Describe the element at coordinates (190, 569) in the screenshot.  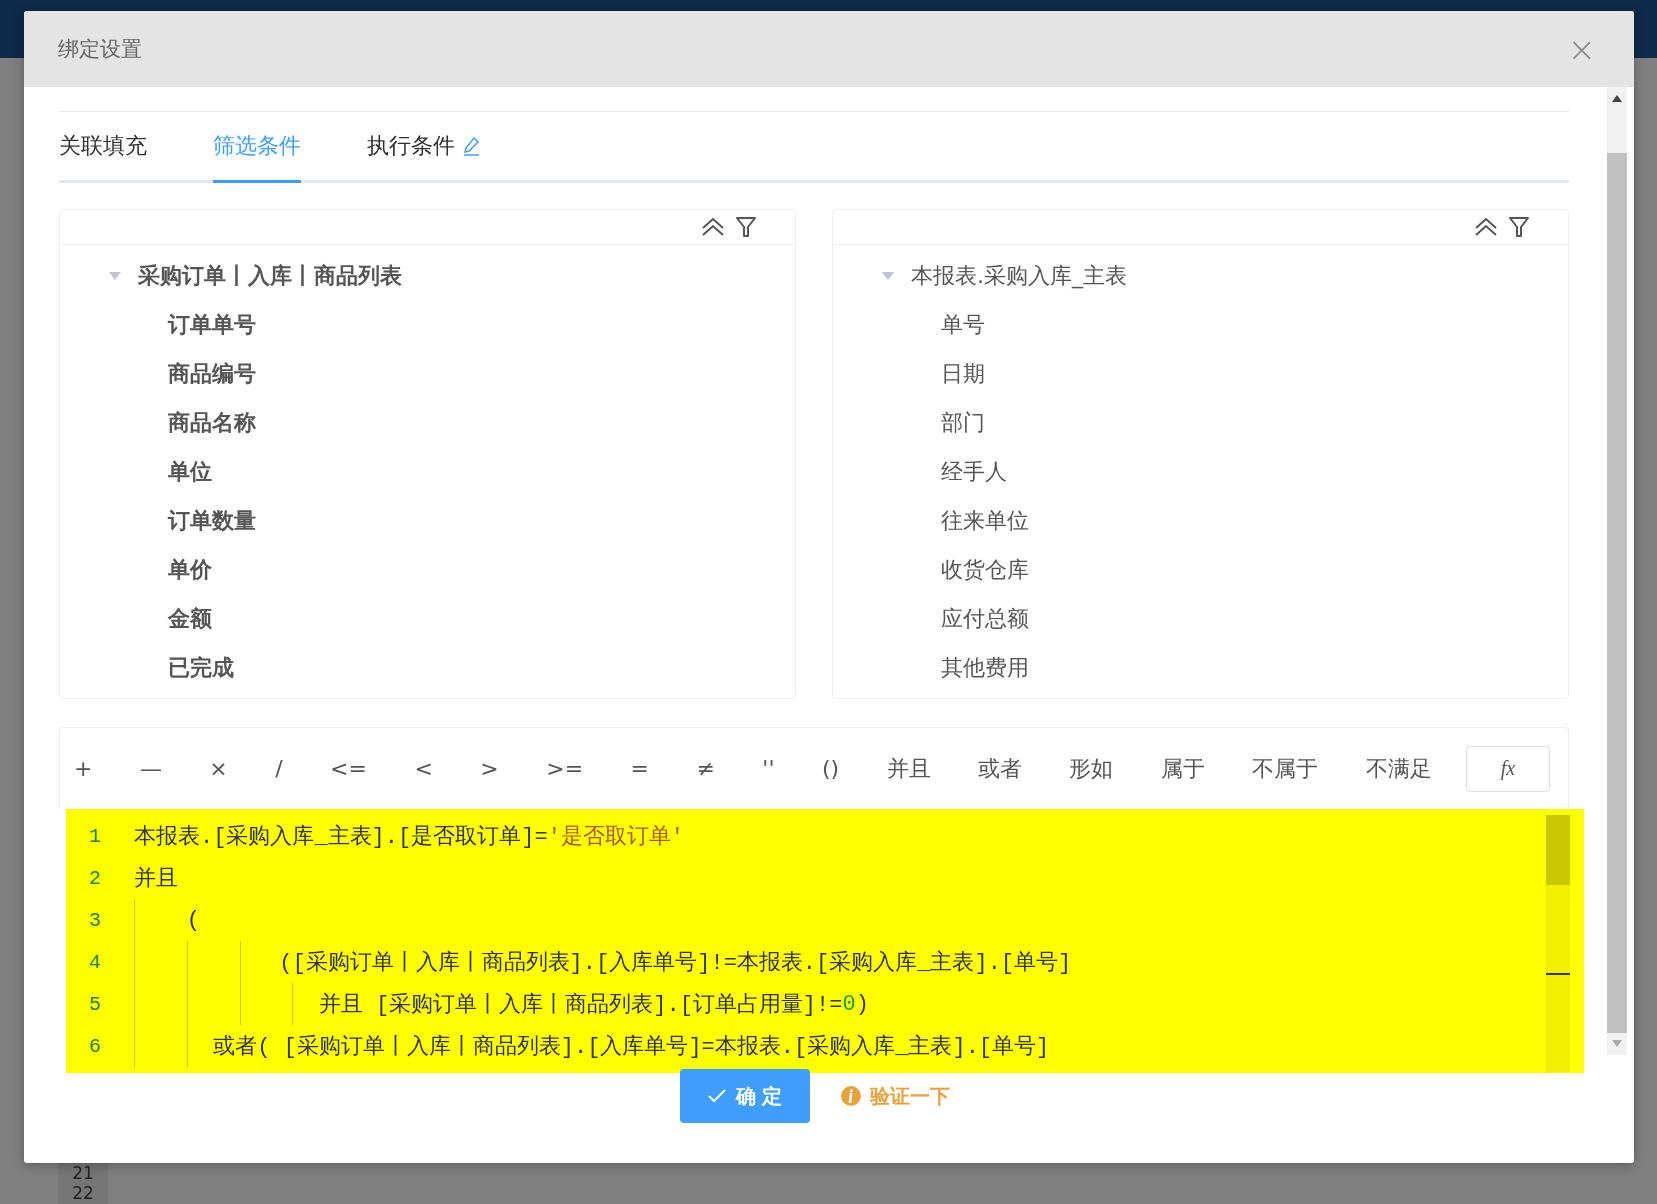
I see `tree-item: 单价` at that location.